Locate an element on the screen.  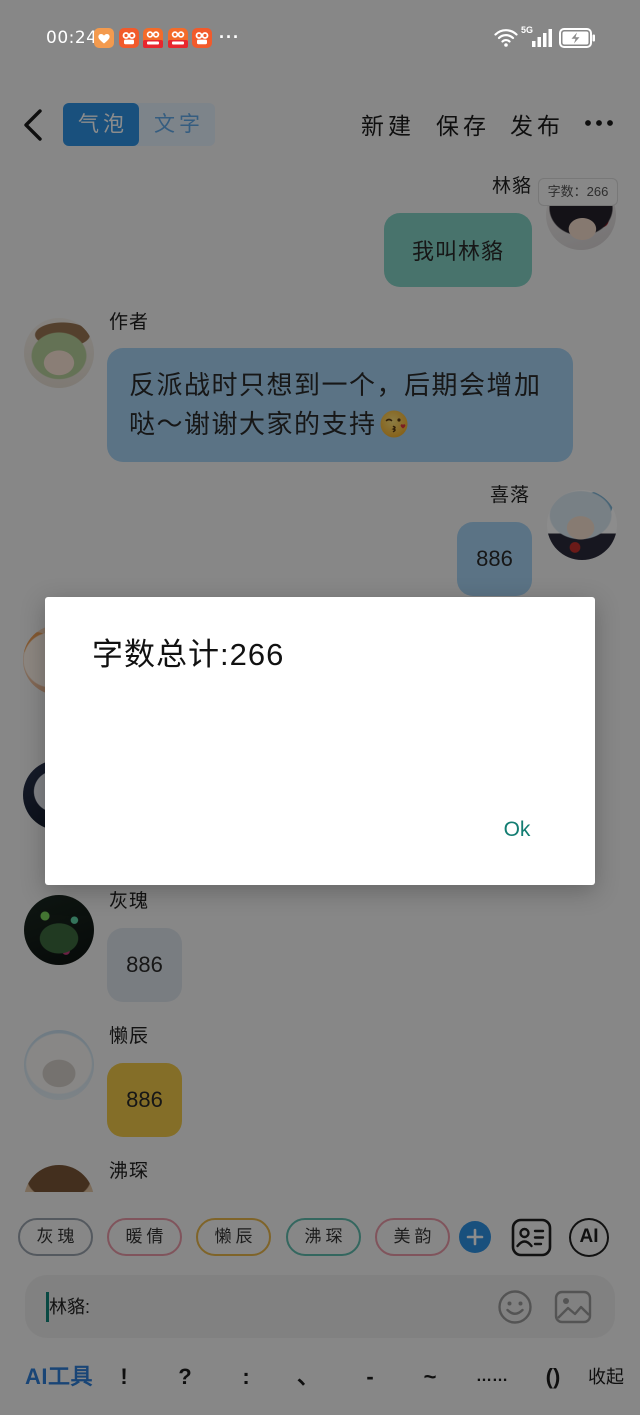
signal-icon is located at coordinates (542, 38).